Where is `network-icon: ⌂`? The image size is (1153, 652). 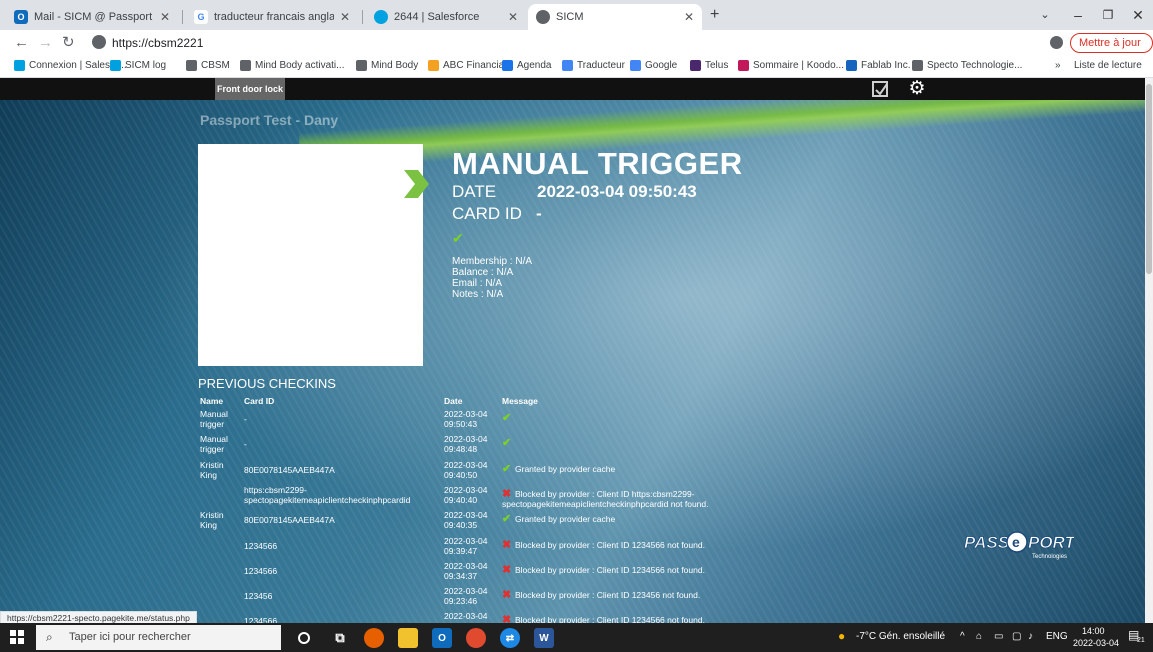 network-icon: ⌂ is located at coordinates (979, 636).